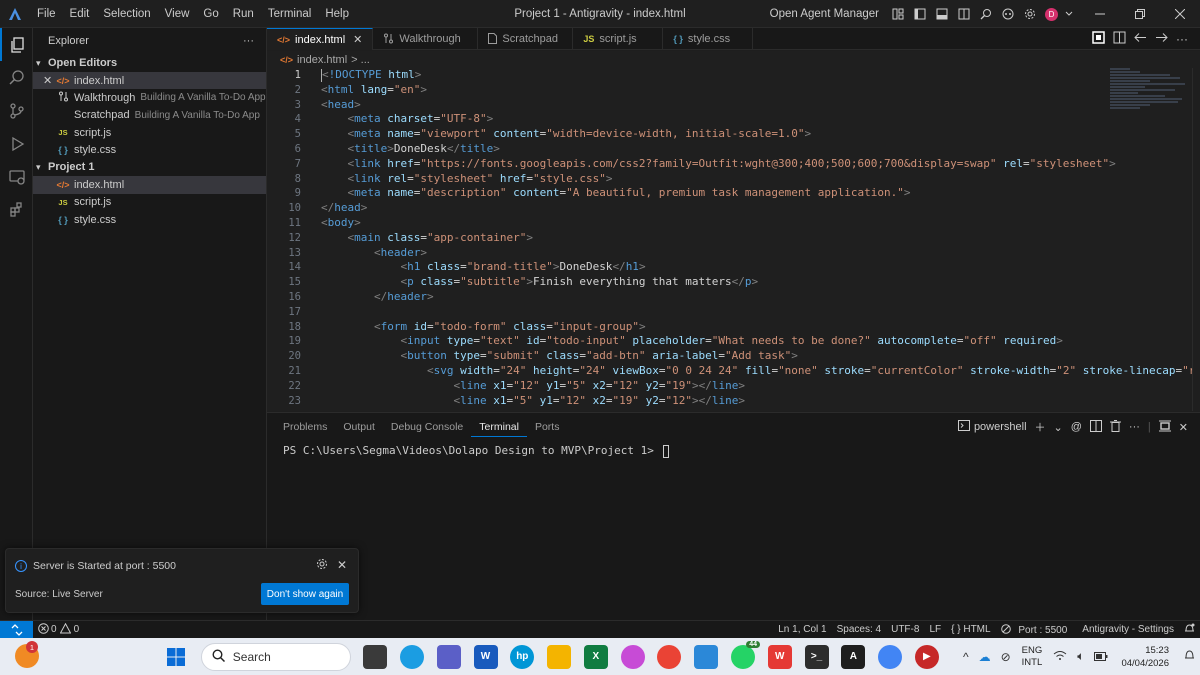  What do you see at coordinates (1161, 39) in the screenshot?
I see `arrow-right-icon` at bounding box center [1161, 39].